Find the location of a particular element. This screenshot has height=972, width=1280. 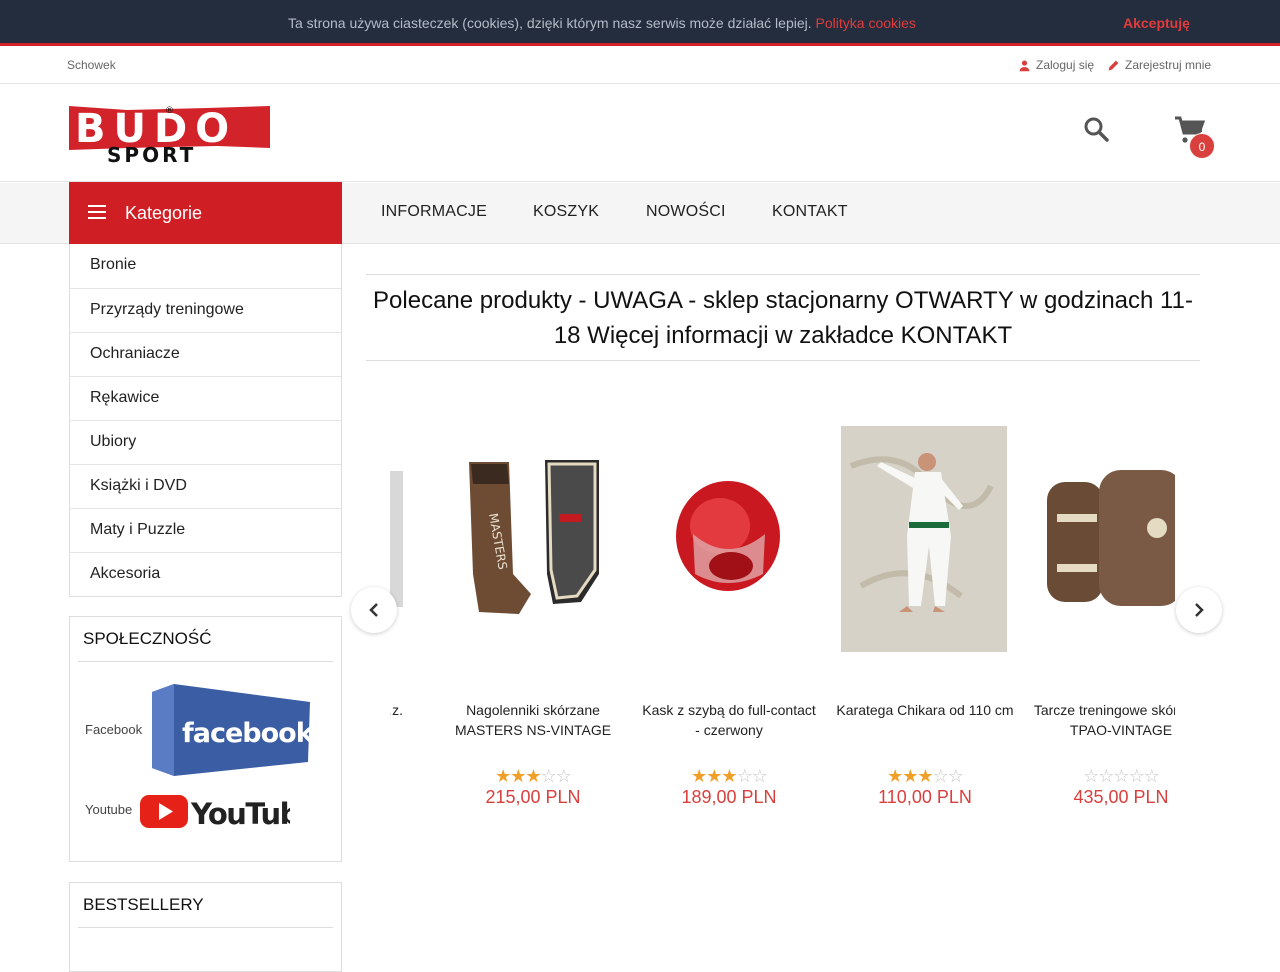

nav-item-koszyk: KOSZYK is located at coordinates (566, 212).